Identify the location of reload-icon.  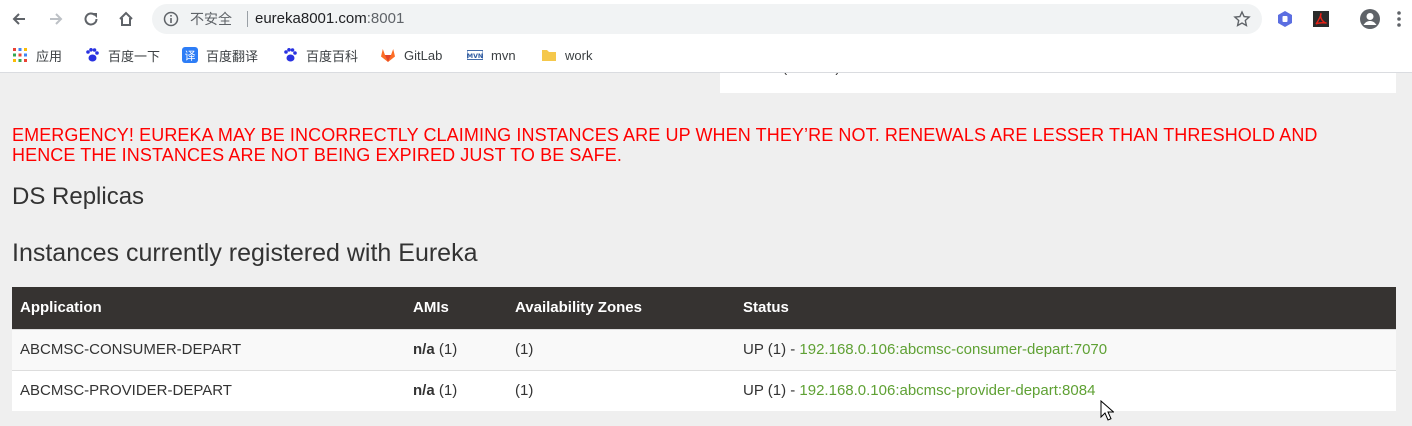
(91, 19).